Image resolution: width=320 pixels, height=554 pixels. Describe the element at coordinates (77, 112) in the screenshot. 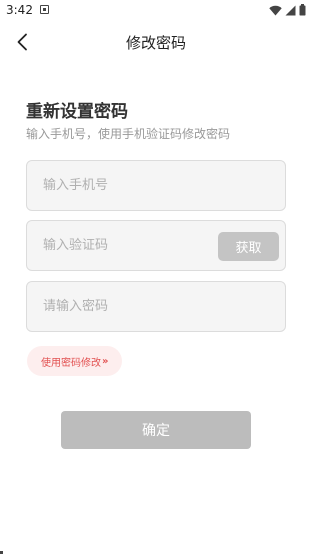

I see `form-heading: 重新设置密码` at that location.